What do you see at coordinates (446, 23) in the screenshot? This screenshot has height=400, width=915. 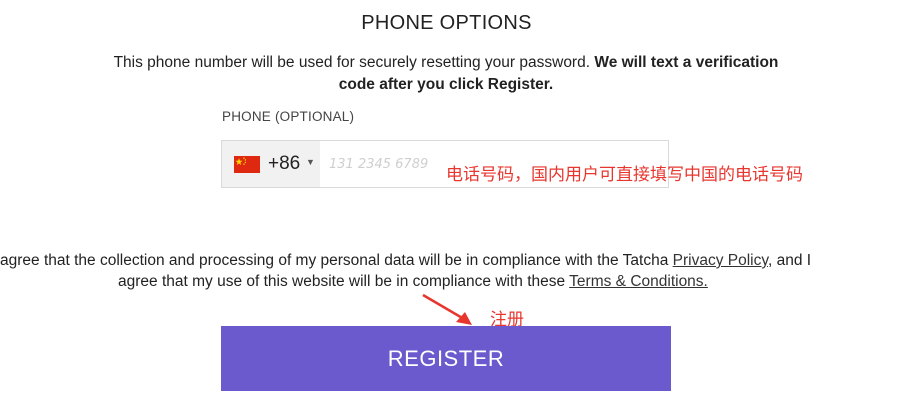 I see `section-title: PHONE OPTIONS` at bounding box center [446, 23].